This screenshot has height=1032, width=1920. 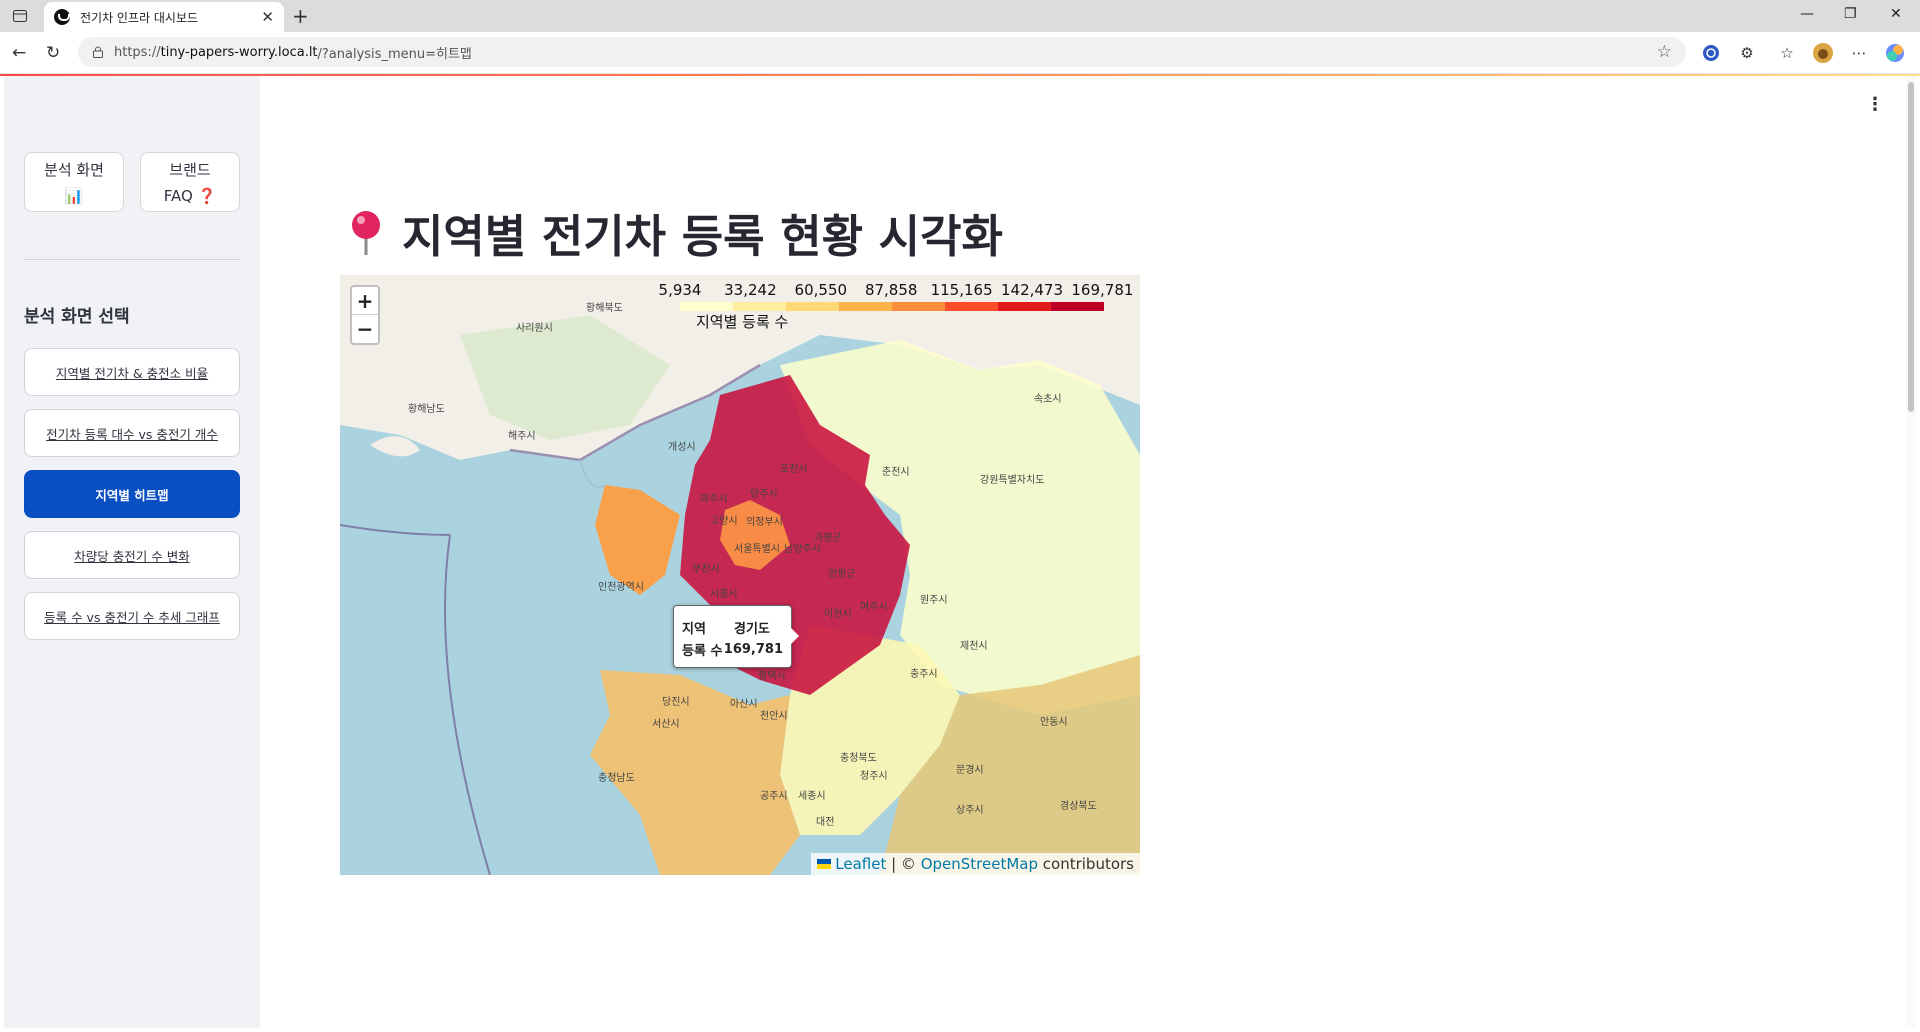 What do you see at coordinates (970, 770) in the screenshot?
I see `place-label: 문경시` at bounding box center [970, 770].